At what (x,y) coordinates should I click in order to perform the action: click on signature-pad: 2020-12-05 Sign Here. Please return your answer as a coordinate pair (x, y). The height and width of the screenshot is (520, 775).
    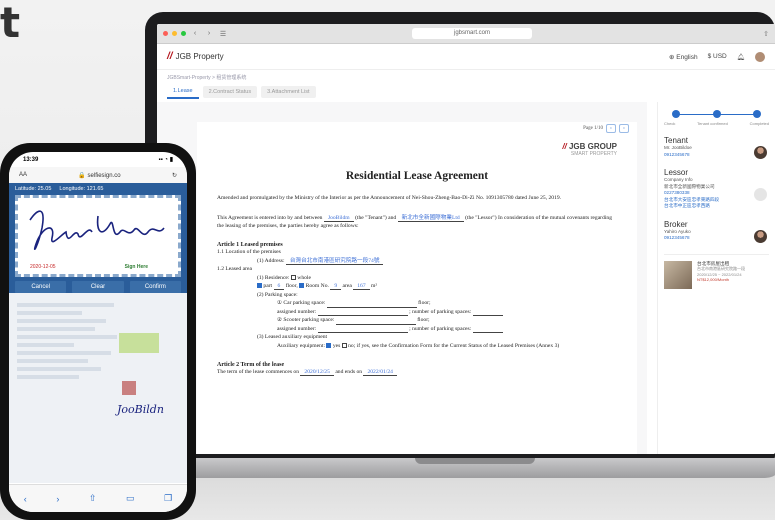
    Looking at the image, I should click on (98, 236).